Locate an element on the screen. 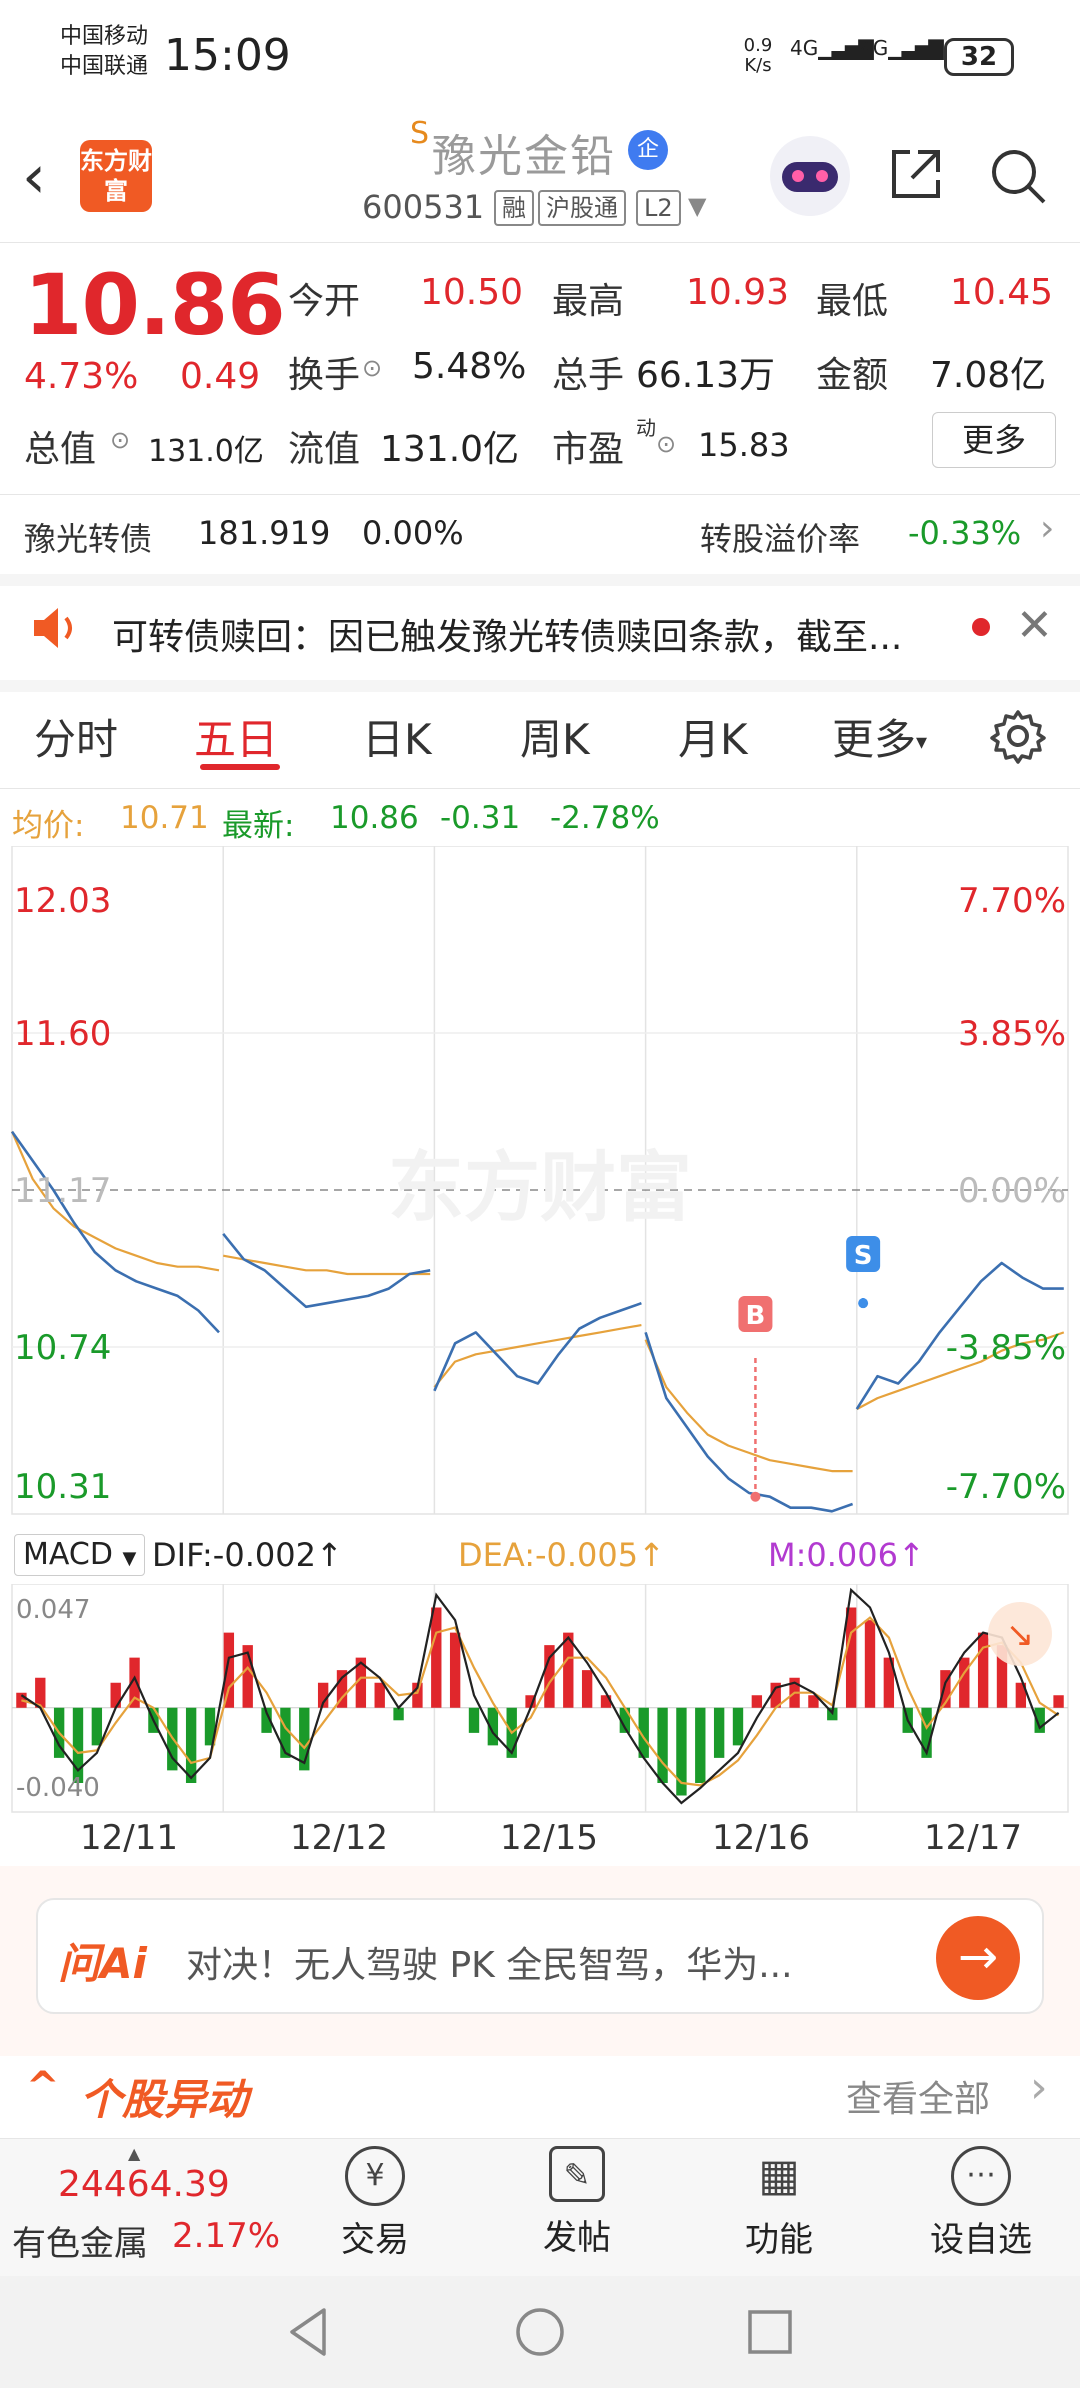  nav-post: ✎ 发帖 is located at coordinates (577, 2202).